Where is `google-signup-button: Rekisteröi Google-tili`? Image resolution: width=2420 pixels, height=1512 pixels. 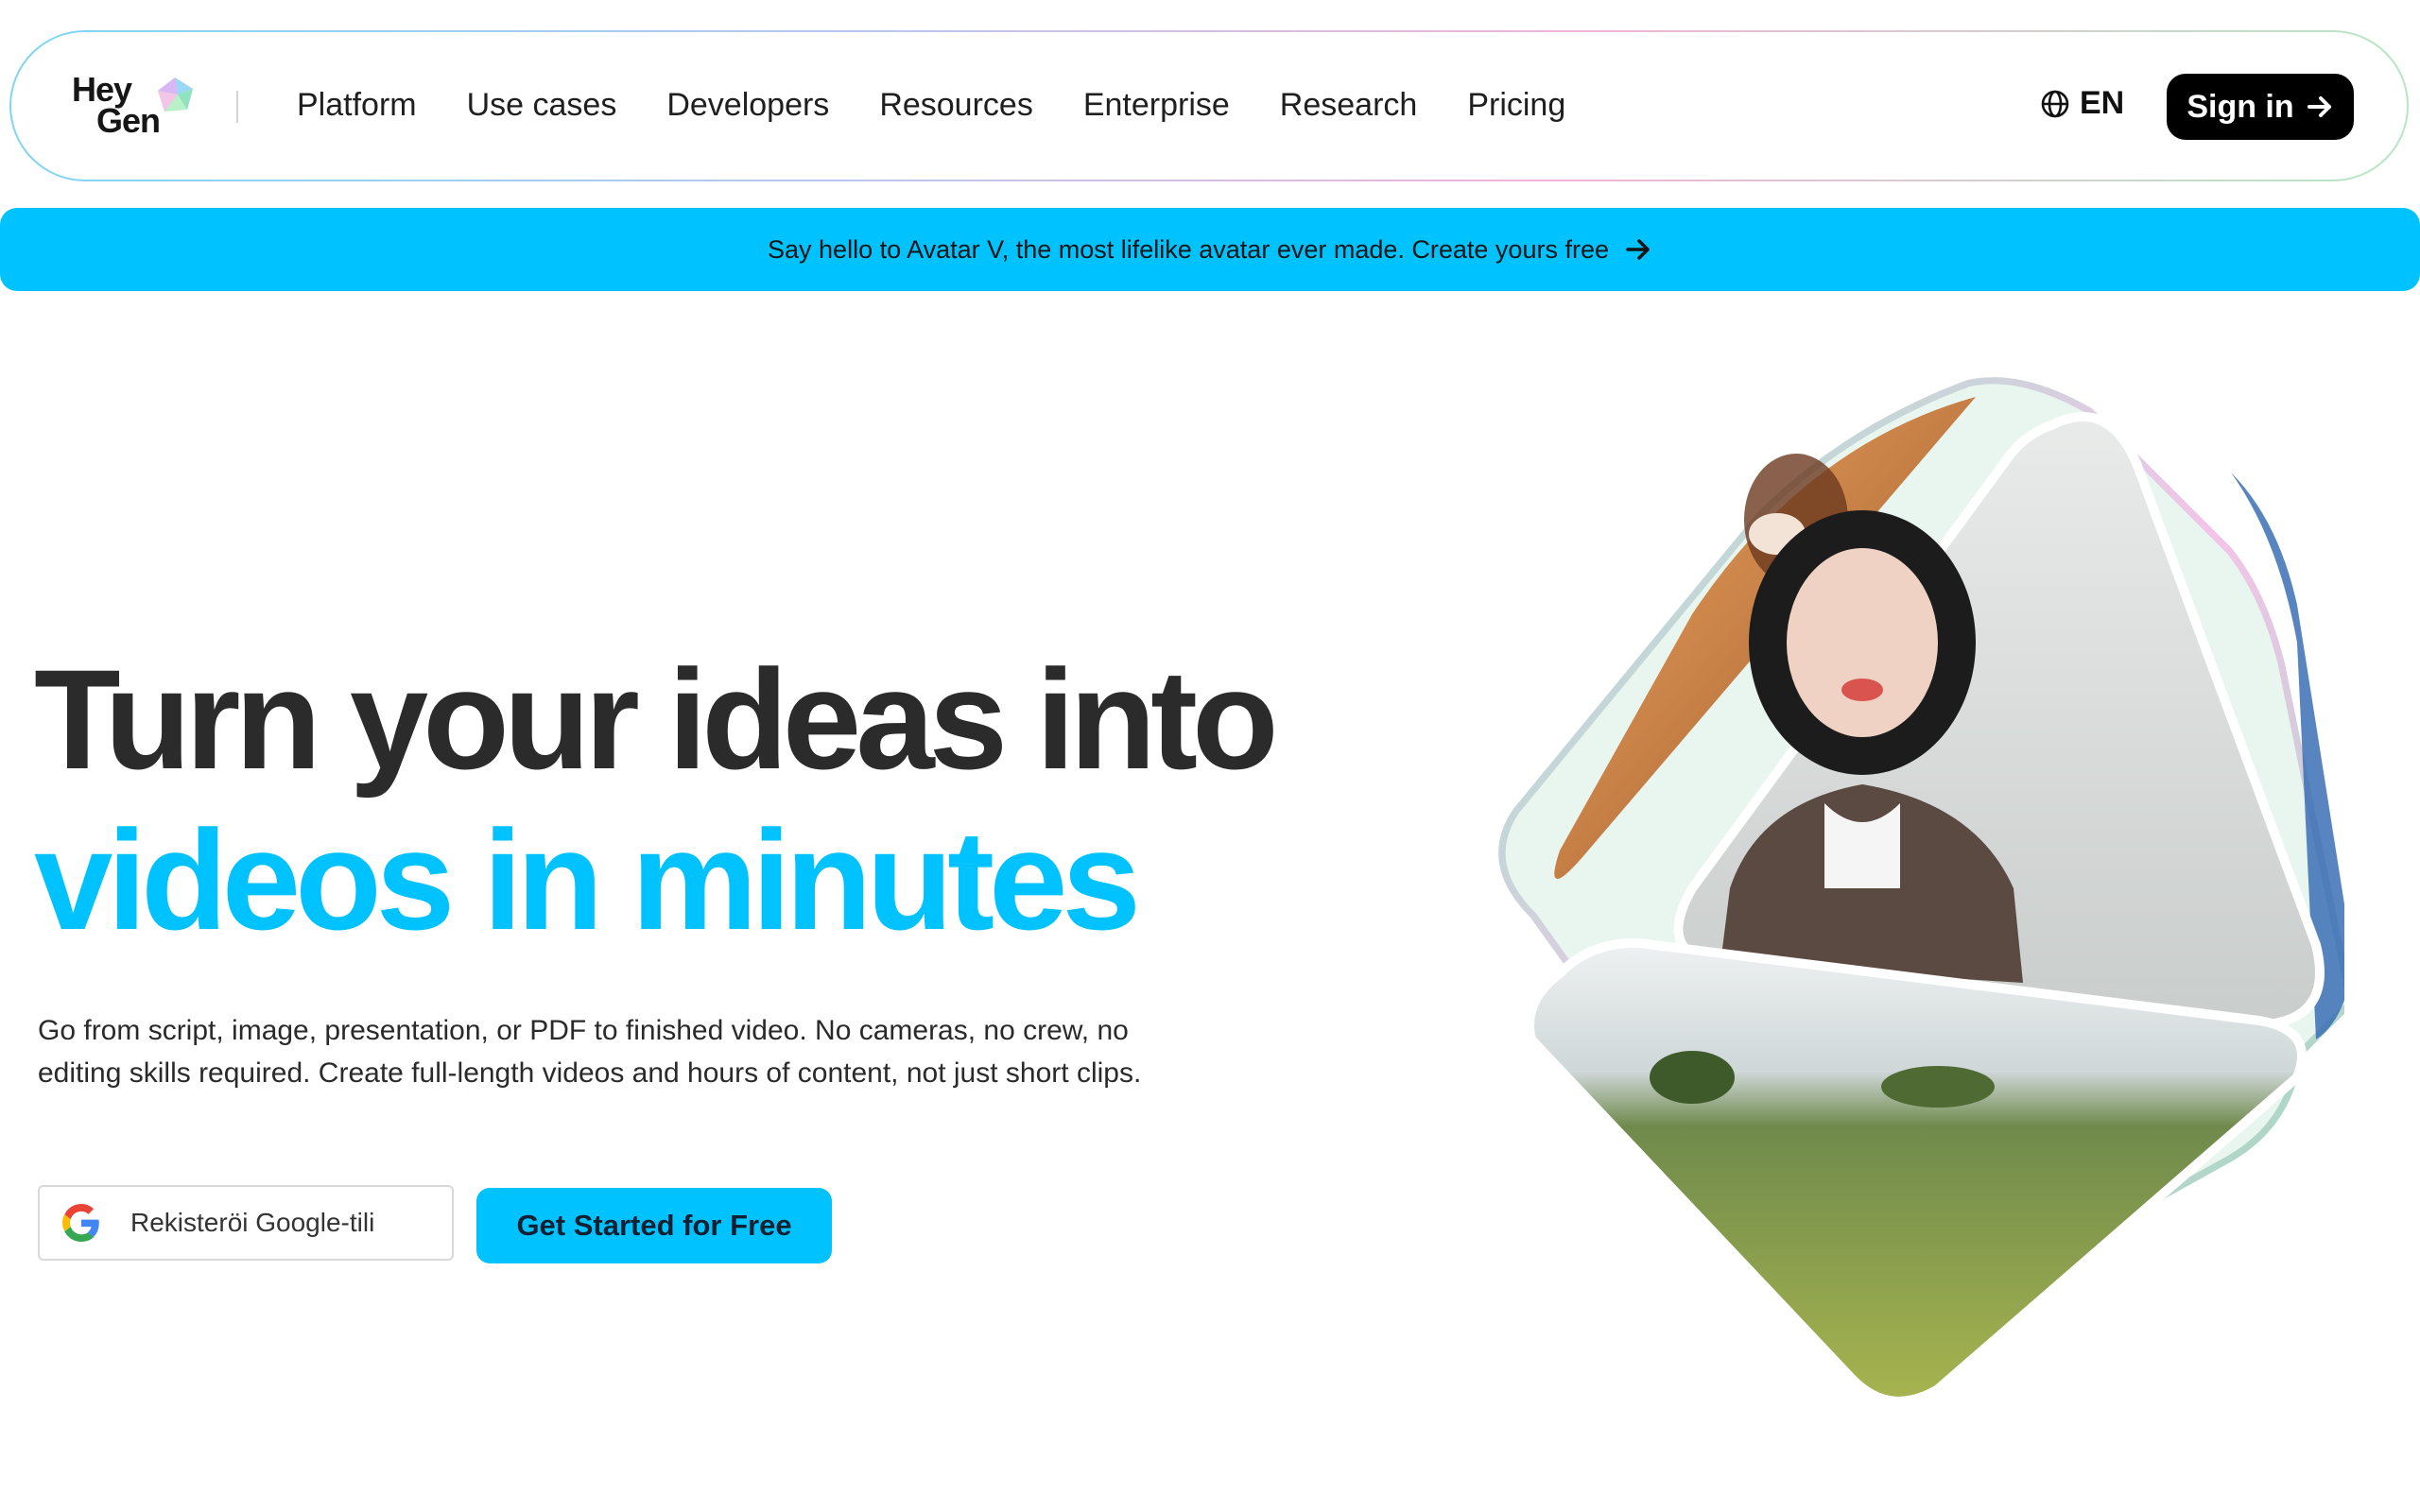 google-signup-button: Rekisteröi Google-tili is located at coordinates (246, 1223).